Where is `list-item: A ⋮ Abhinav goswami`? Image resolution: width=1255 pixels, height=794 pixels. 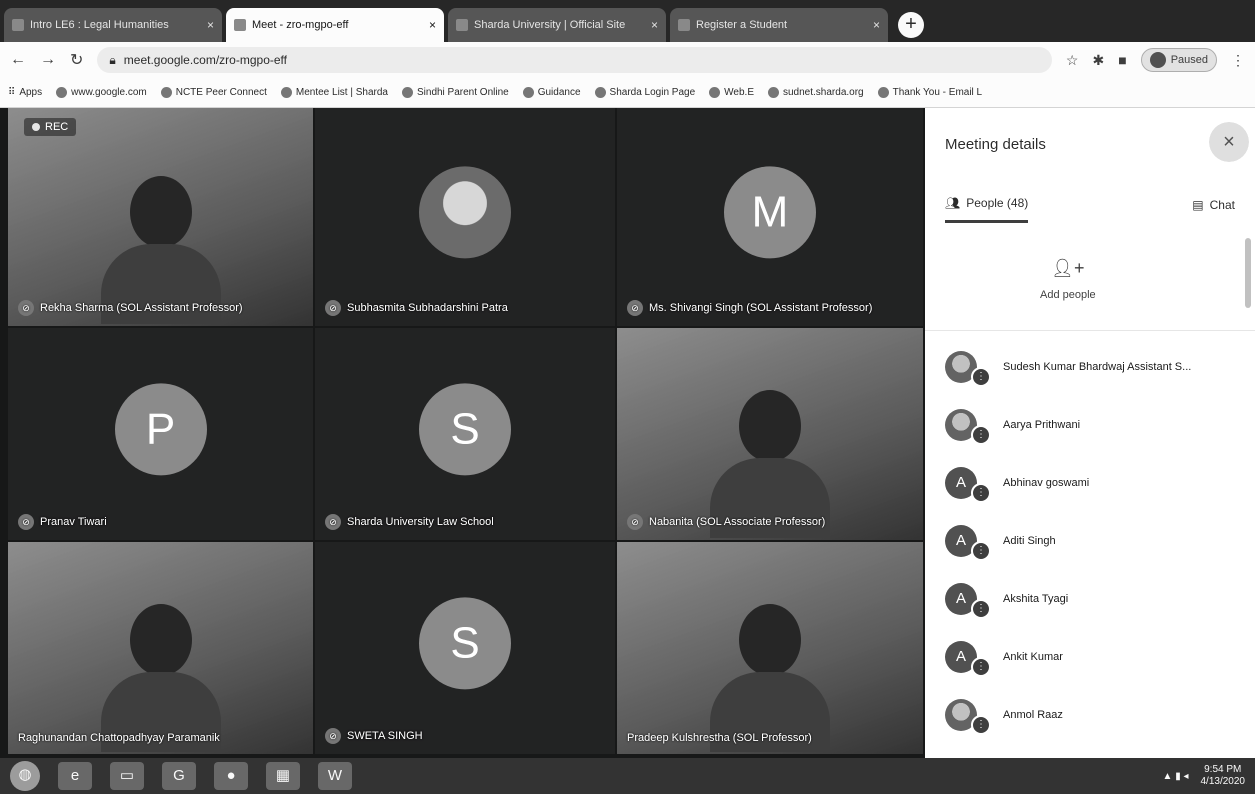
list-item: A ⋮ Abhinav goswami is located at coordinates (1095, 483).